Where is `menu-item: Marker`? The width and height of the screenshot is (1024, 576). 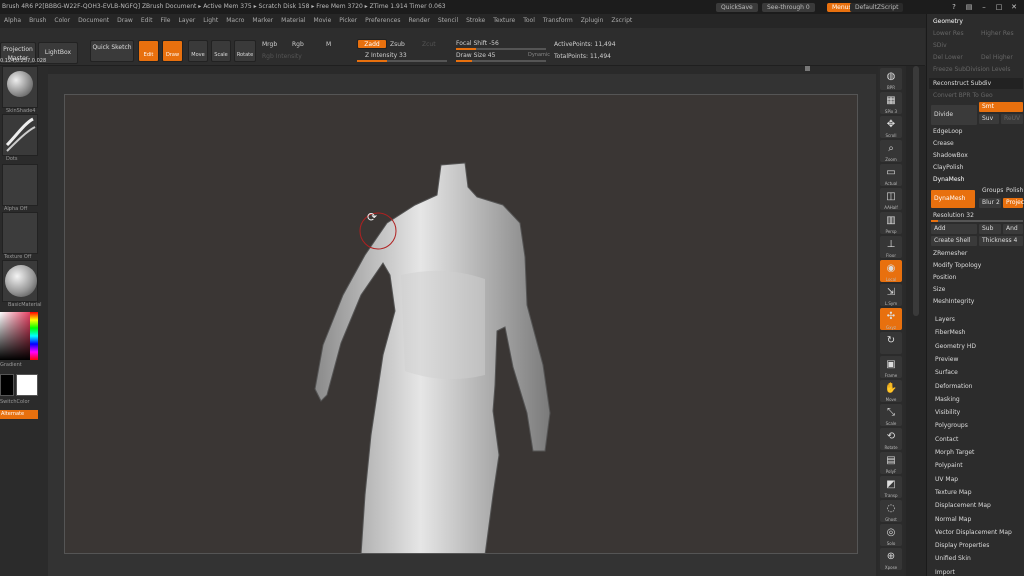 menu-item: Marker is located at coordinates (262, 20).